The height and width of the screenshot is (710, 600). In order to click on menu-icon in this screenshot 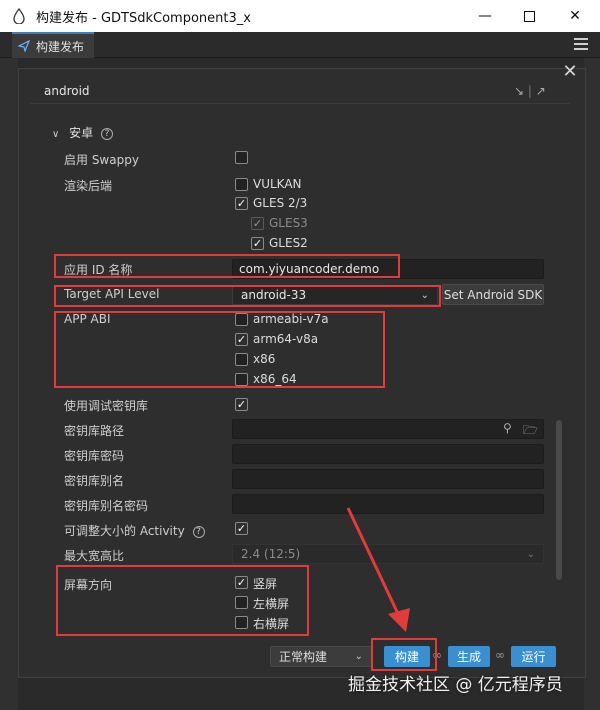, I will do `click(581, 44)`.